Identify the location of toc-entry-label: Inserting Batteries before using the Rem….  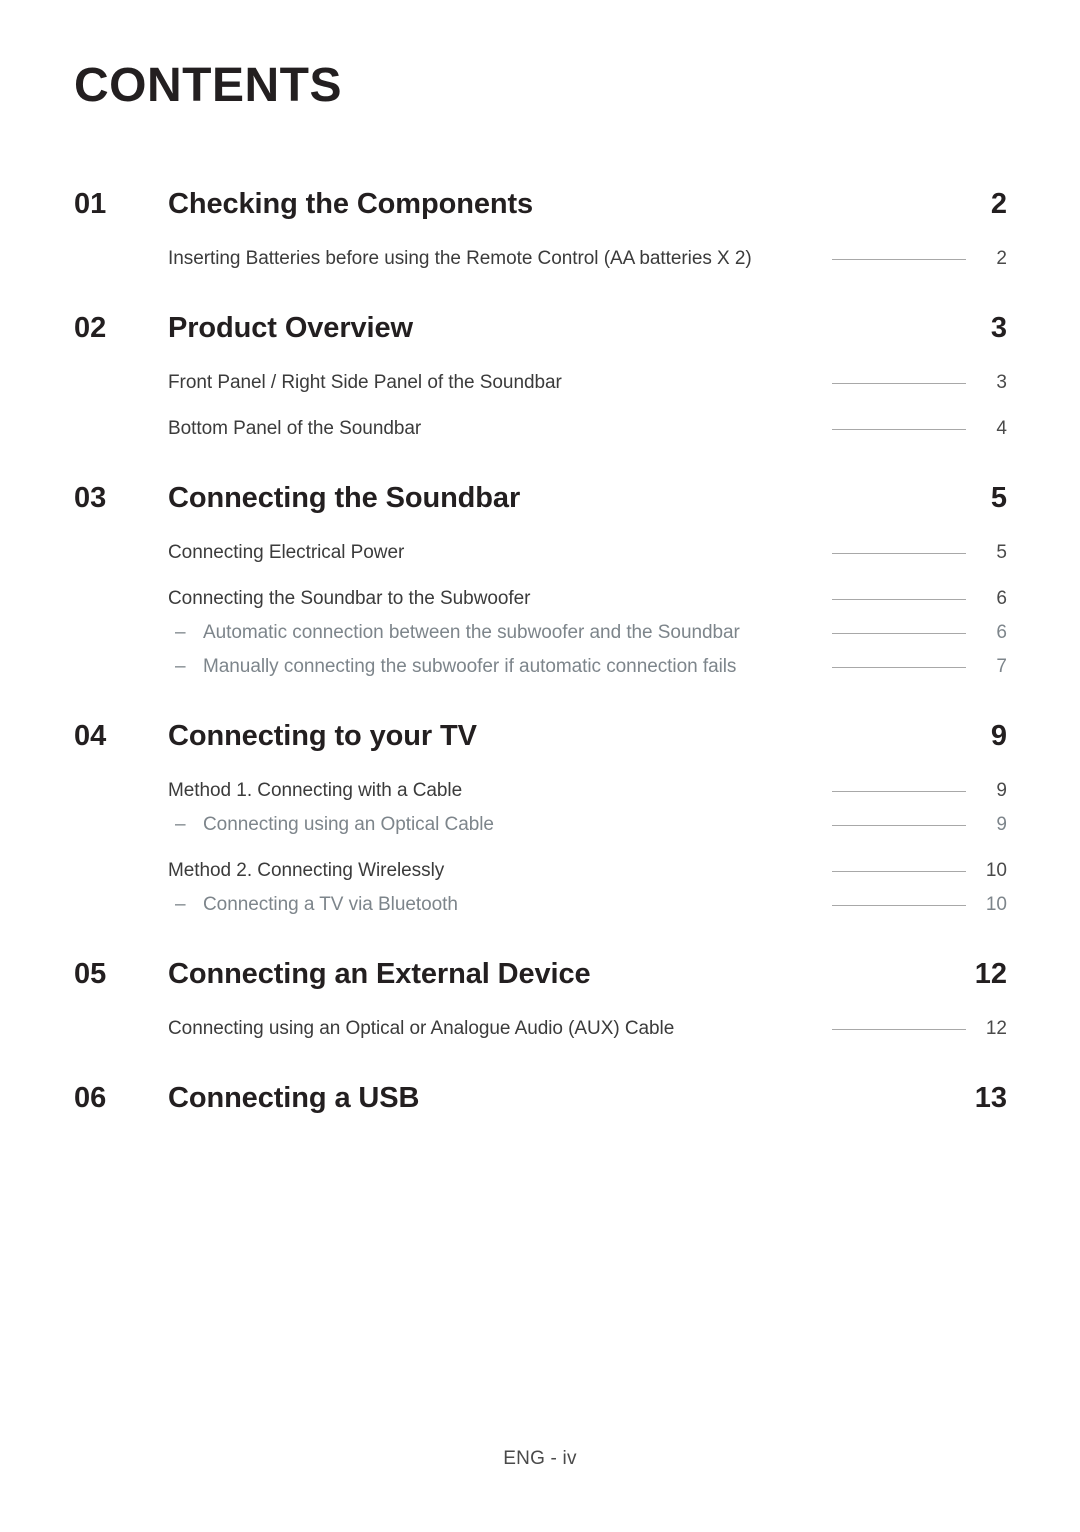
(460, 259).